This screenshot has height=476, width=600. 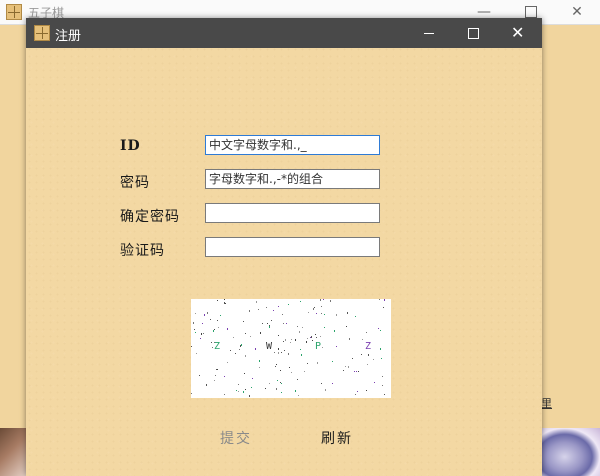 I want to click on dialog-minimize-icon, so click(x=429, y=33).